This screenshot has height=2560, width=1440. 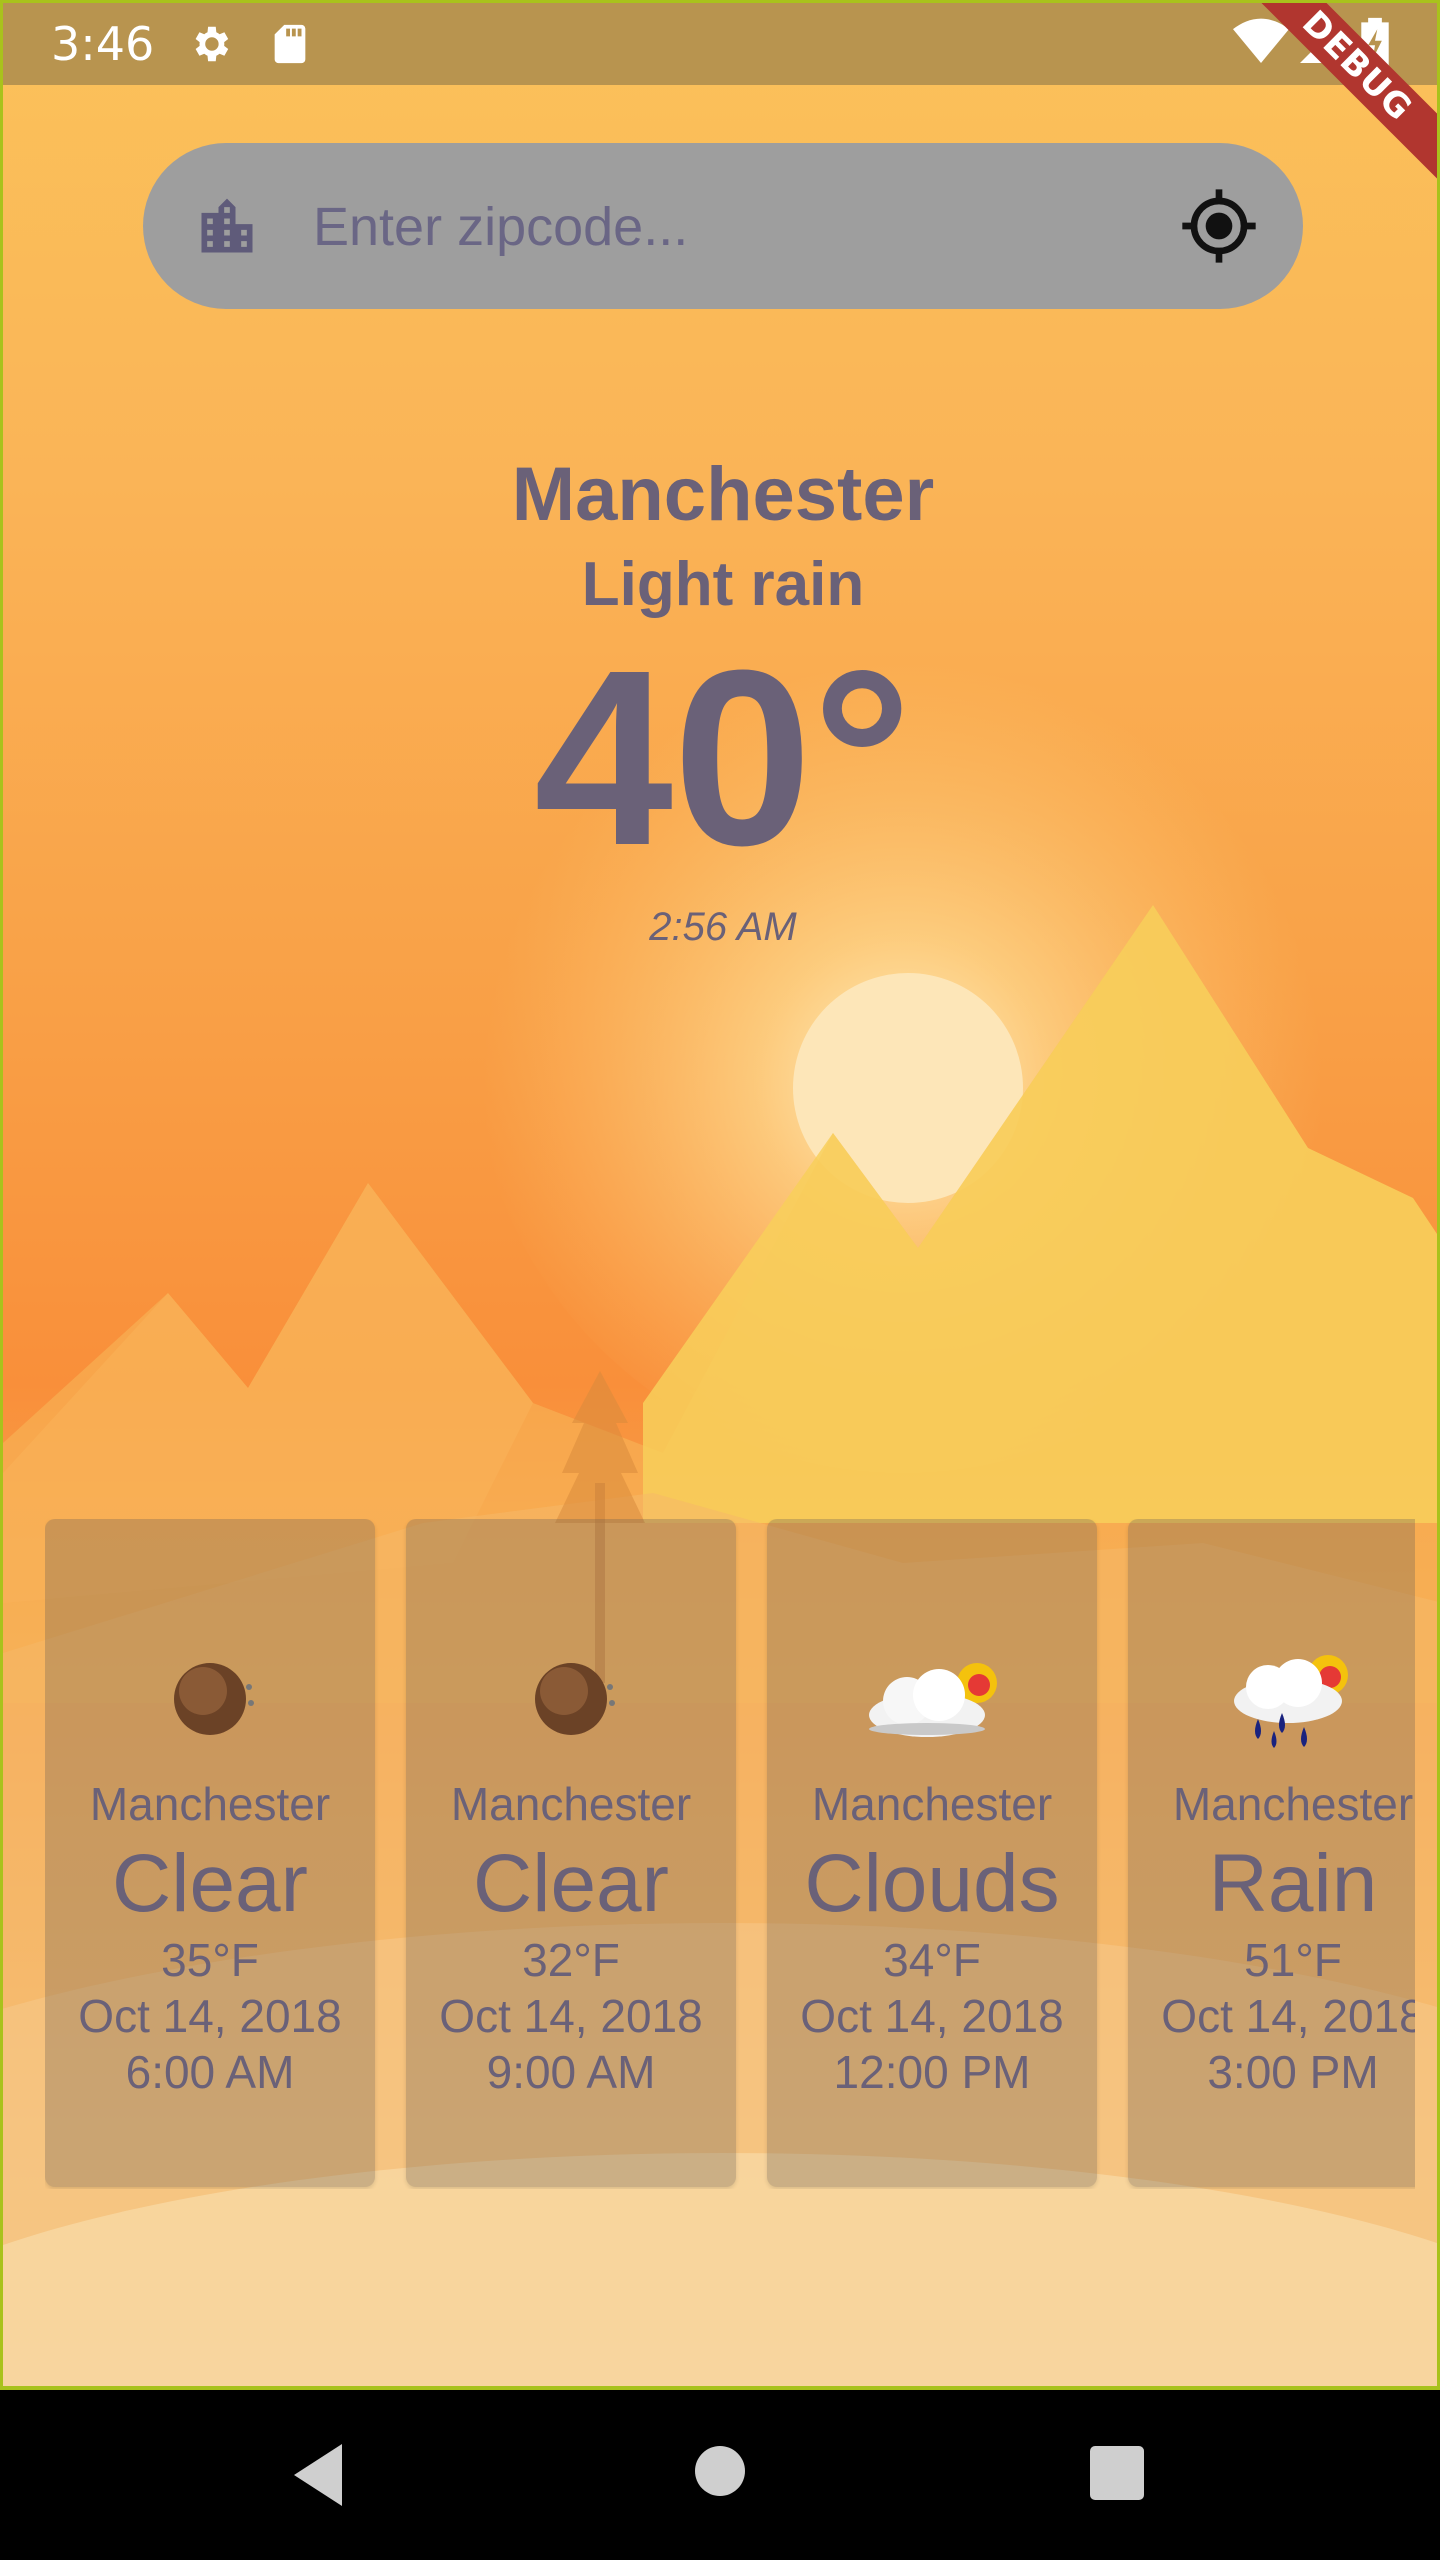 I want to click on system-navigation-bar, so click(x=720, y=2475).